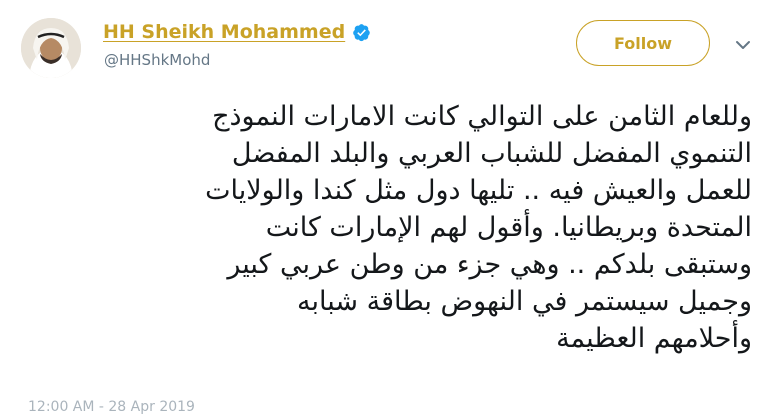  Describe the element at coordinates (362, 32) in the screenshot. I see `verified-badge-icon` at that location.